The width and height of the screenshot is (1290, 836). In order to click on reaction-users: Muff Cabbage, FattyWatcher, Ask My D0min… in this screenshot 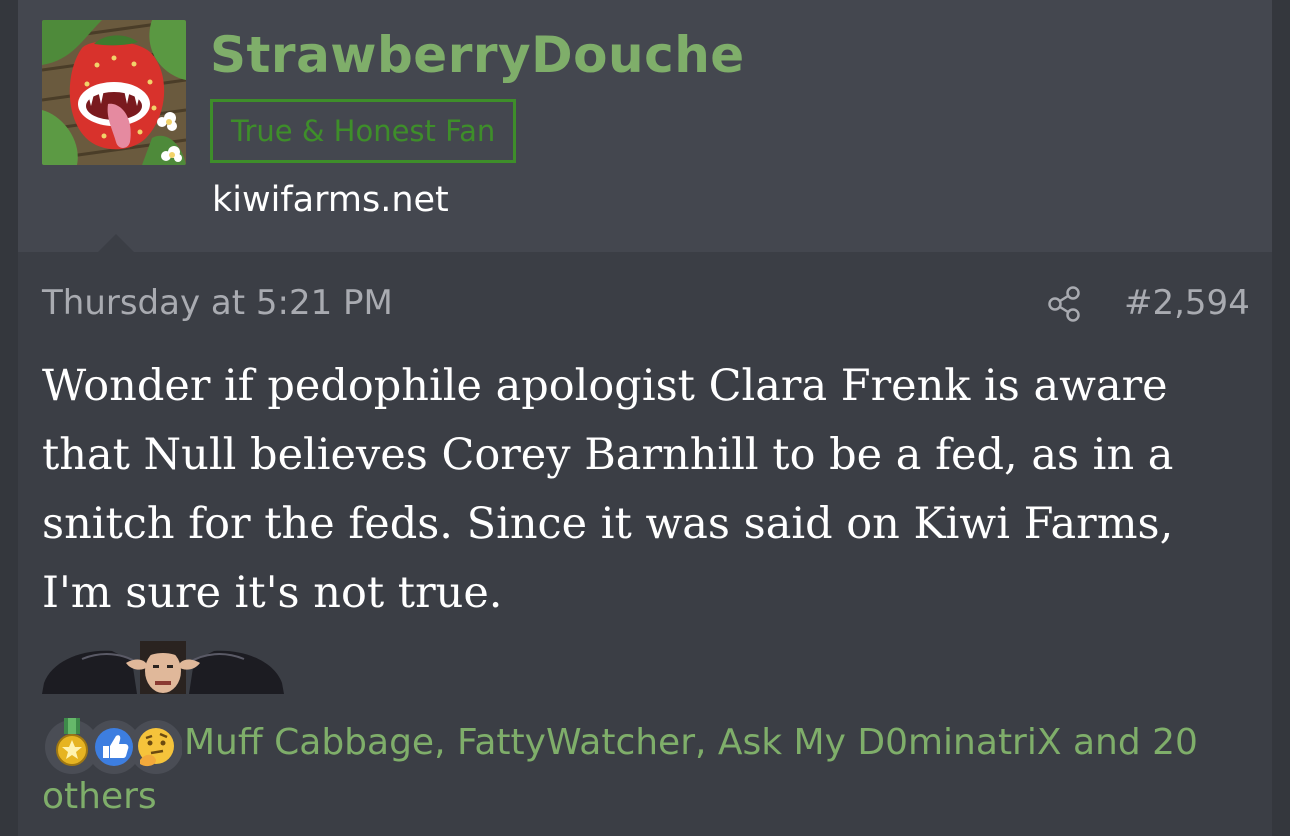, I will do `click(691, 742)`.